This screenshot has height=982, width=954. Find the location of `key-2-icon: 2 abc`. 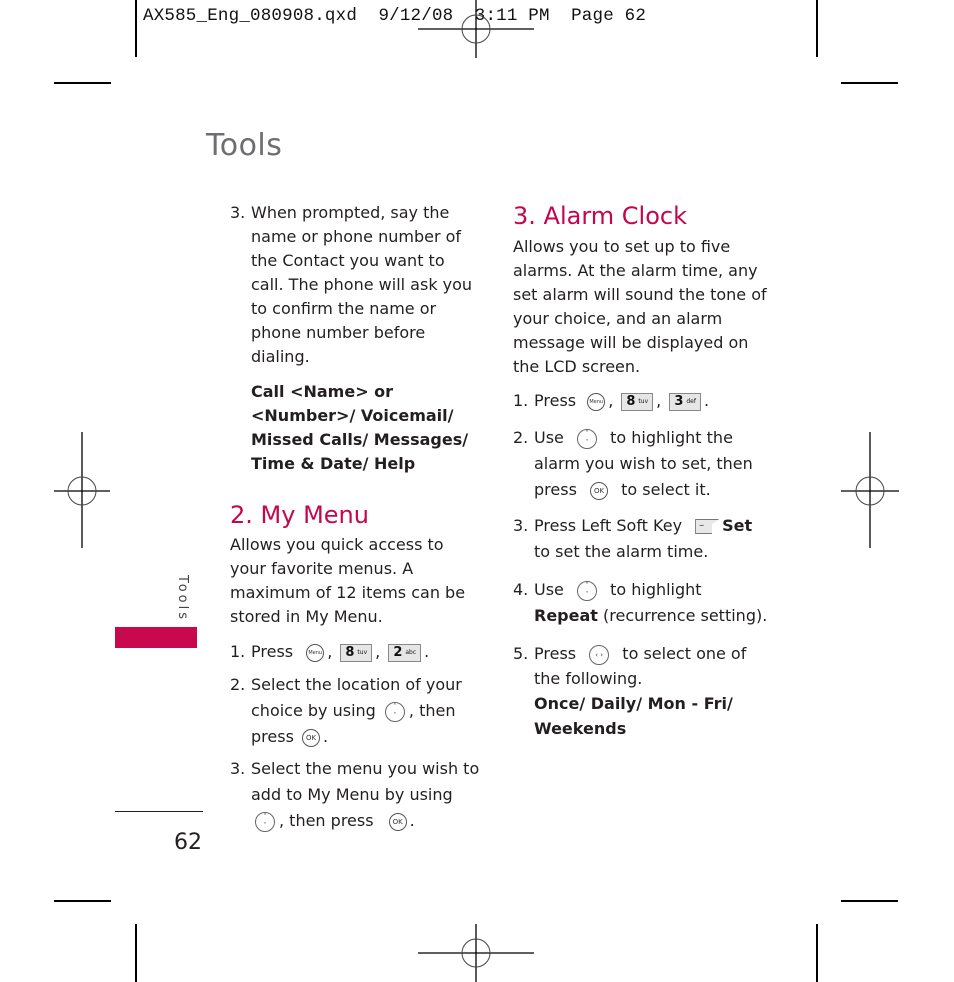

key-2-icon: 2 abc is located at coordinates (405, 652).